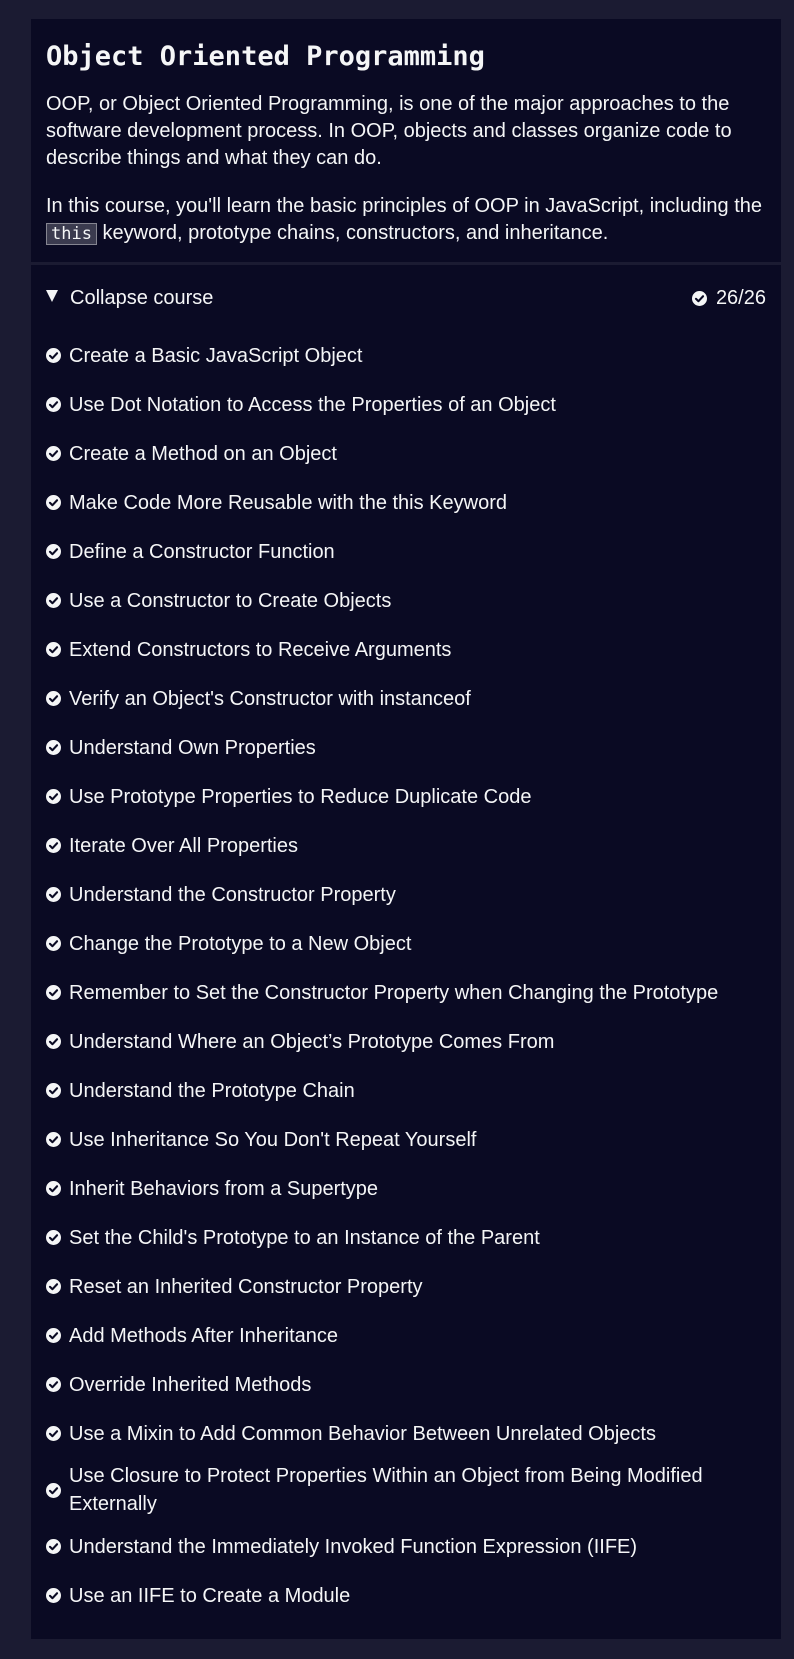  What do you see at coordinates (406, 1090) in the screenshot?
I see `lesson-item: Understand the Prototype Chain` at bounding box center [406, 1090].